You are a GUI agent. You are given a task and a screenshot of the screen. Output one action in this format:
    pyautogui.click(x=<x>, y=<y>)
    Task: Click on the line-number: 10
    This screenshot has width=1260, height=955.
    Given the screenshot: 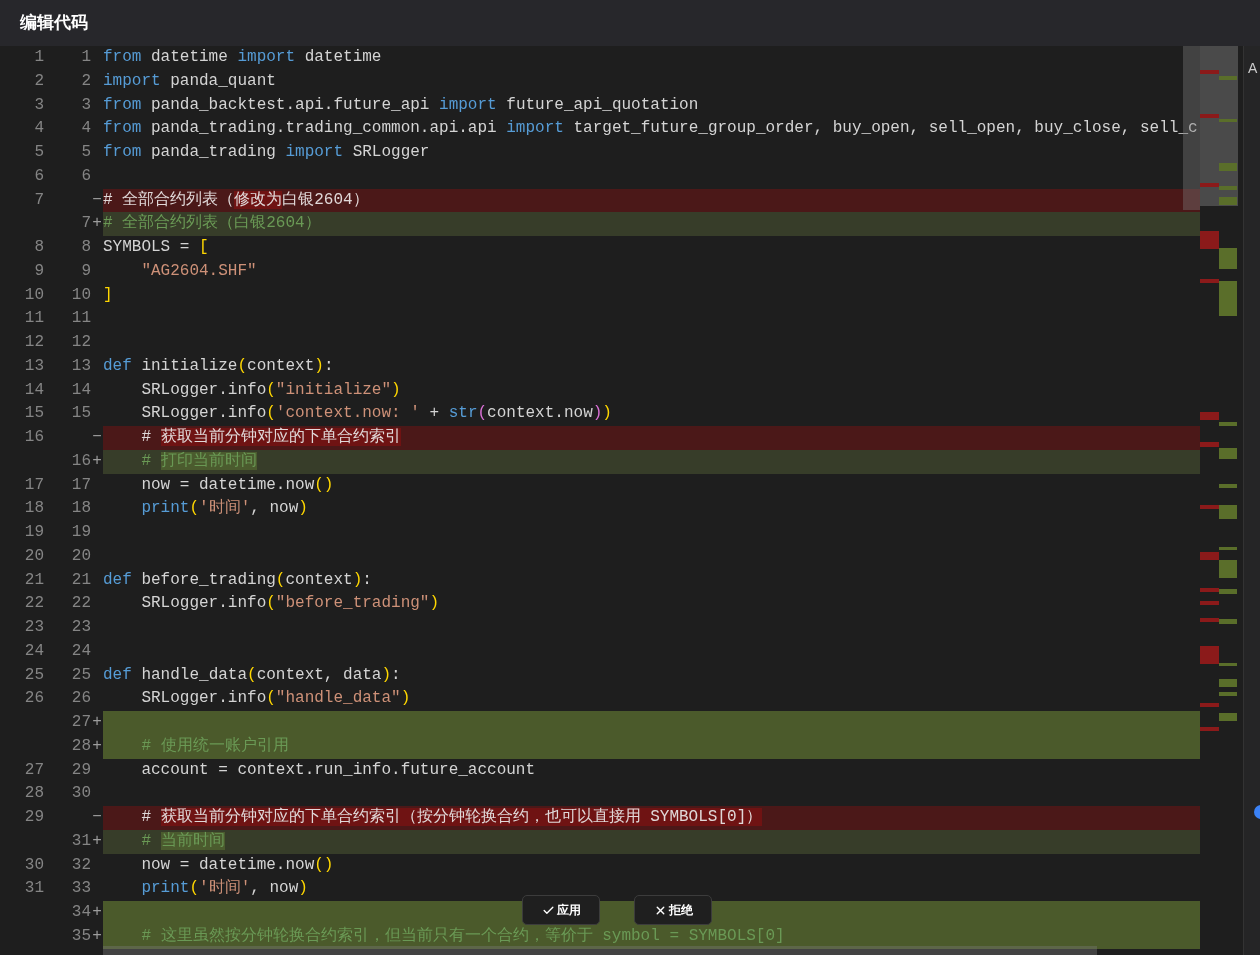 What is the action you would take?
    pyautogui.click(x=81, y=295)
    